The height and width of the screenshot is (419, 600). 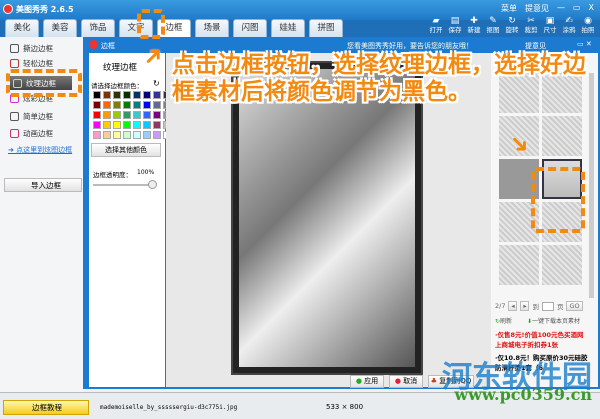 What do you see at coordinates (588, 26) in the screenshot?
I see `camera-button: ◉ 拍照` at bounding box center [588, 26].